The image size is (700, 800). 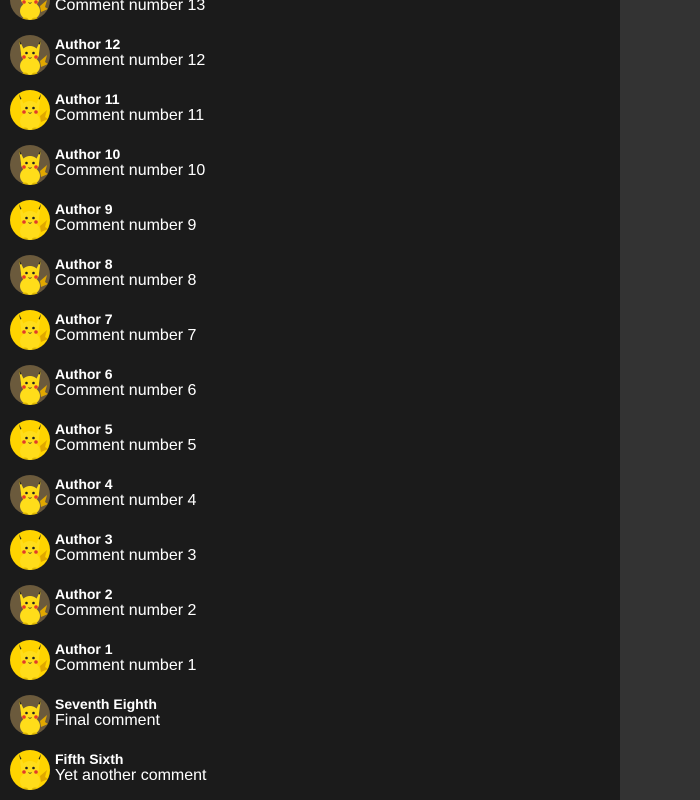 What do you see at coordinates (88, 154) in the screenshot?
I see `comment-author: Author 10` at bounding box center [88, 154].